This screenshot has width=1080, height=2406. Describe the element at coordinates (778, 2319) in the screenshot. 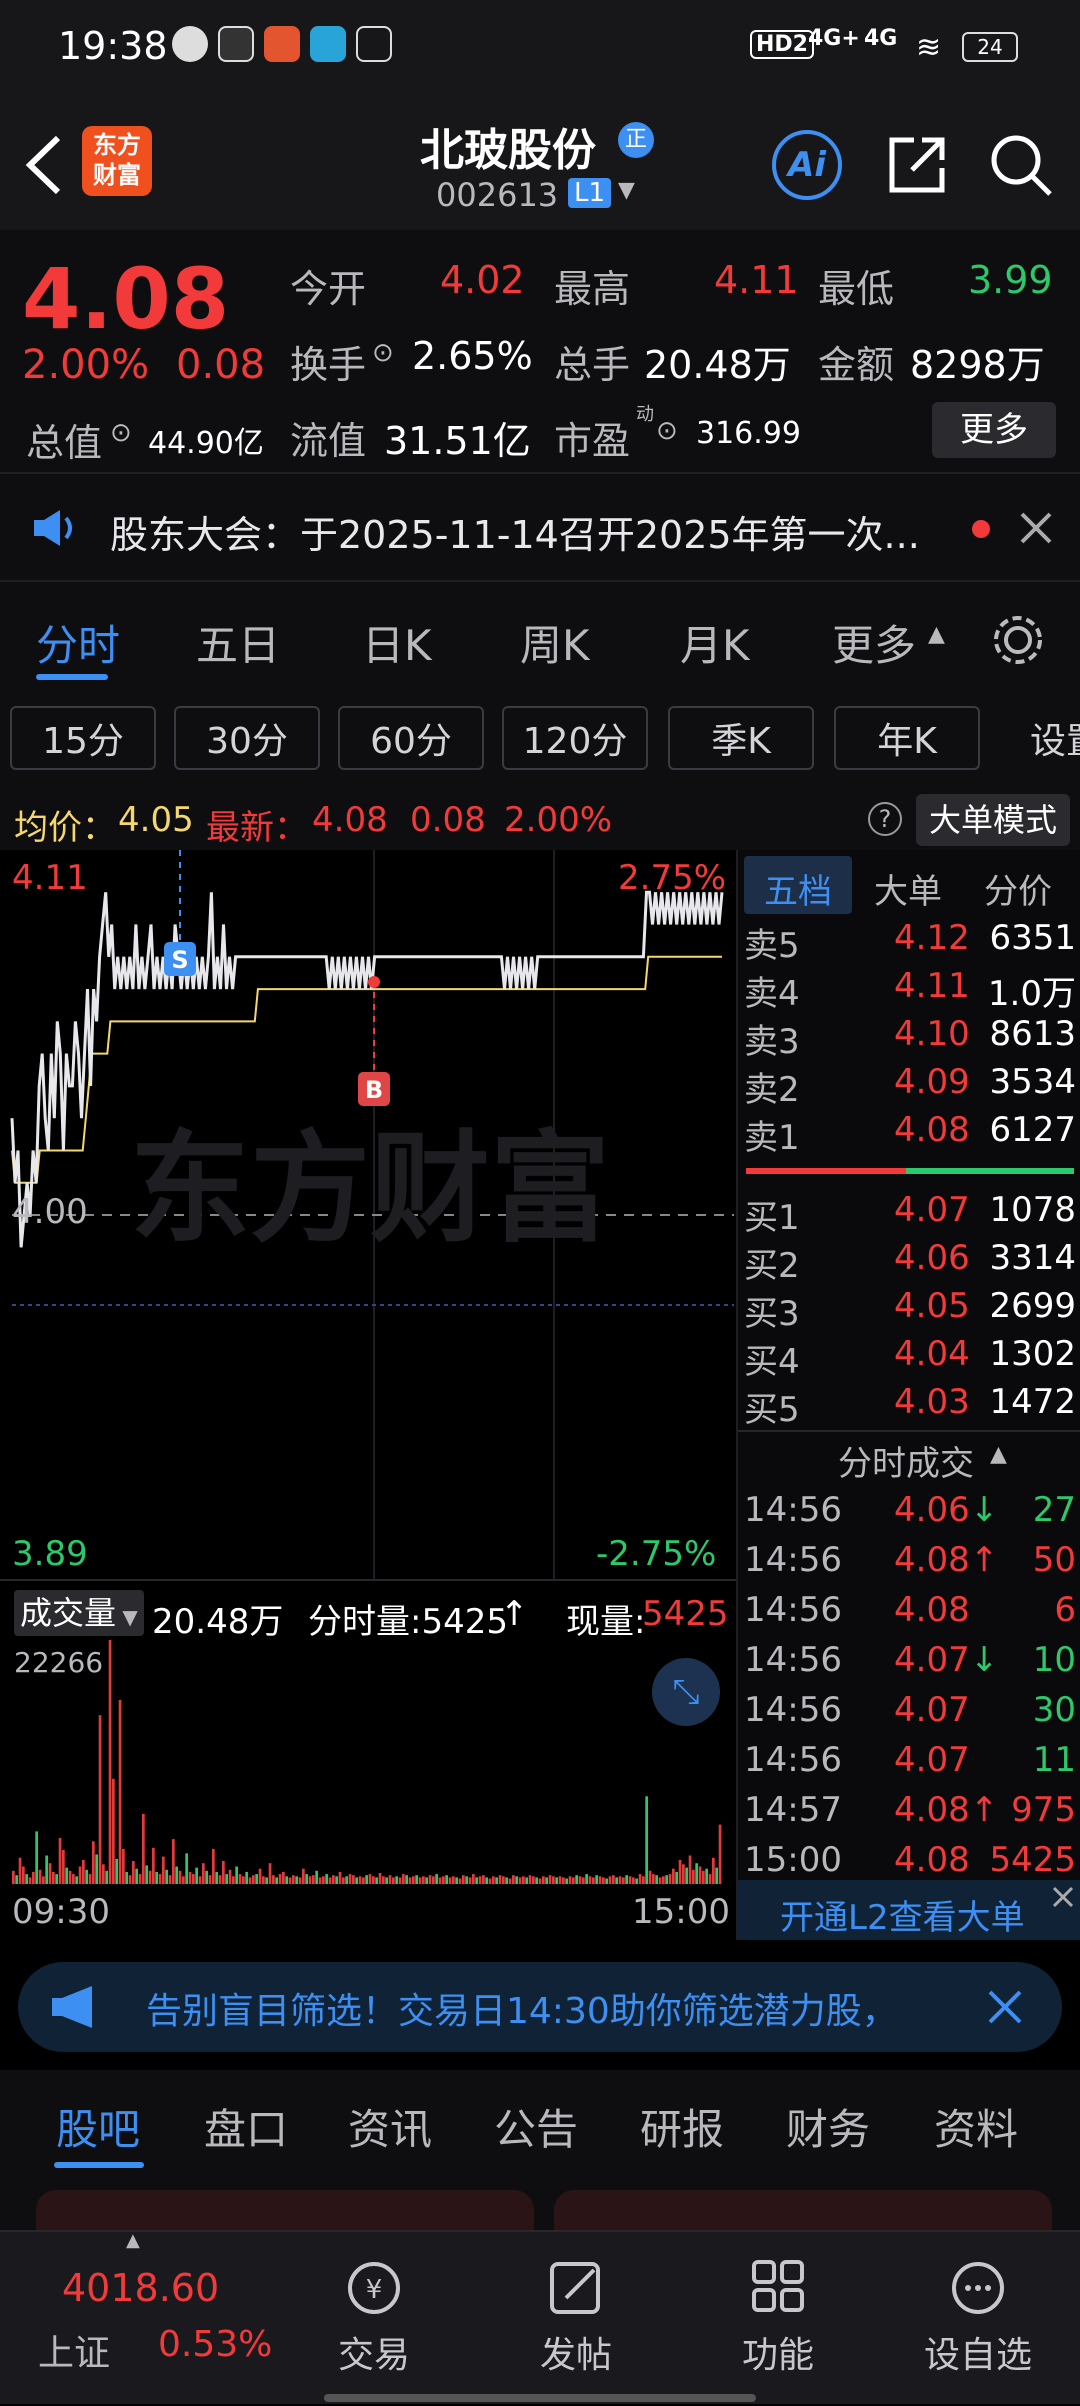

I see `nav-functions: 功能` at that location.